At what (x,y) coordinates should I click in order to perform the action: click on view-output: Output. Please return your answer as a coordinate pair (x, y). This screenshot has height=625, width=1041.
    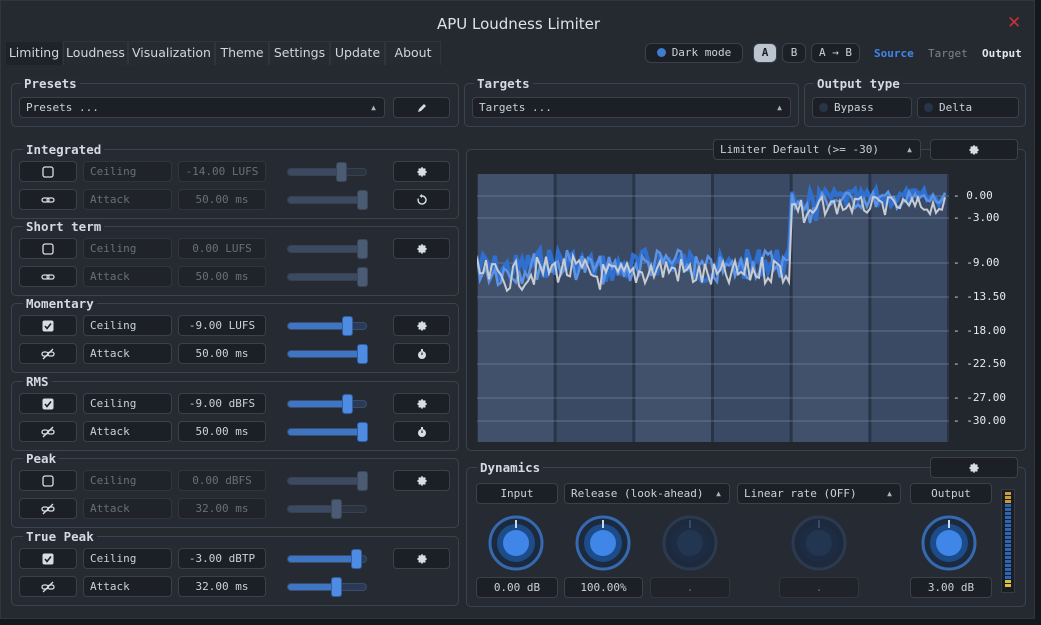
    Looking at the image, I should click on (1002, 53).